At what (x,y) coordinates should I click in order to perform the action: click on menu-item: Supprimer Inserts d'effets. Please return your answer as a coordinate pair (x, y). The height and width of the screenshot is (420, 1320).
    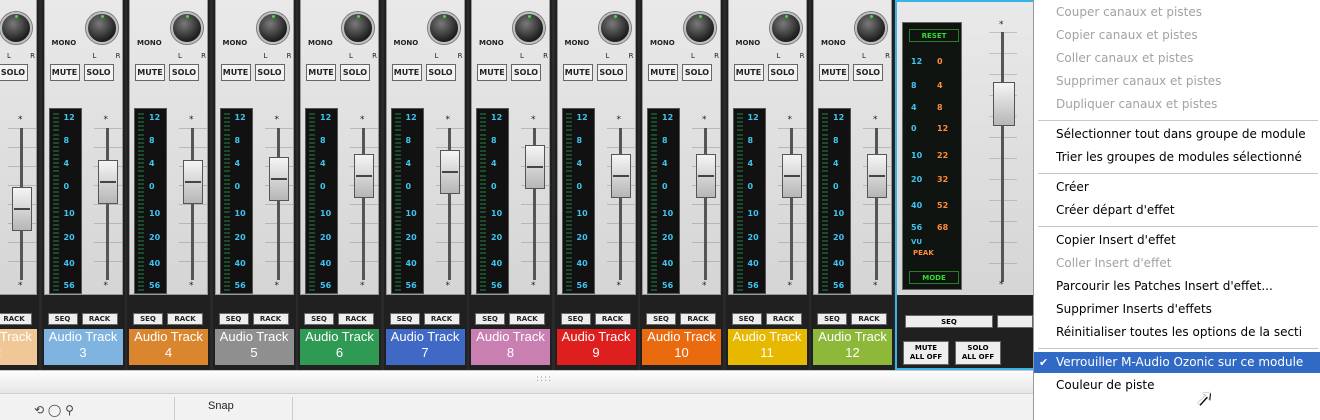
    Looking at the image, I should click on (1177, 309).